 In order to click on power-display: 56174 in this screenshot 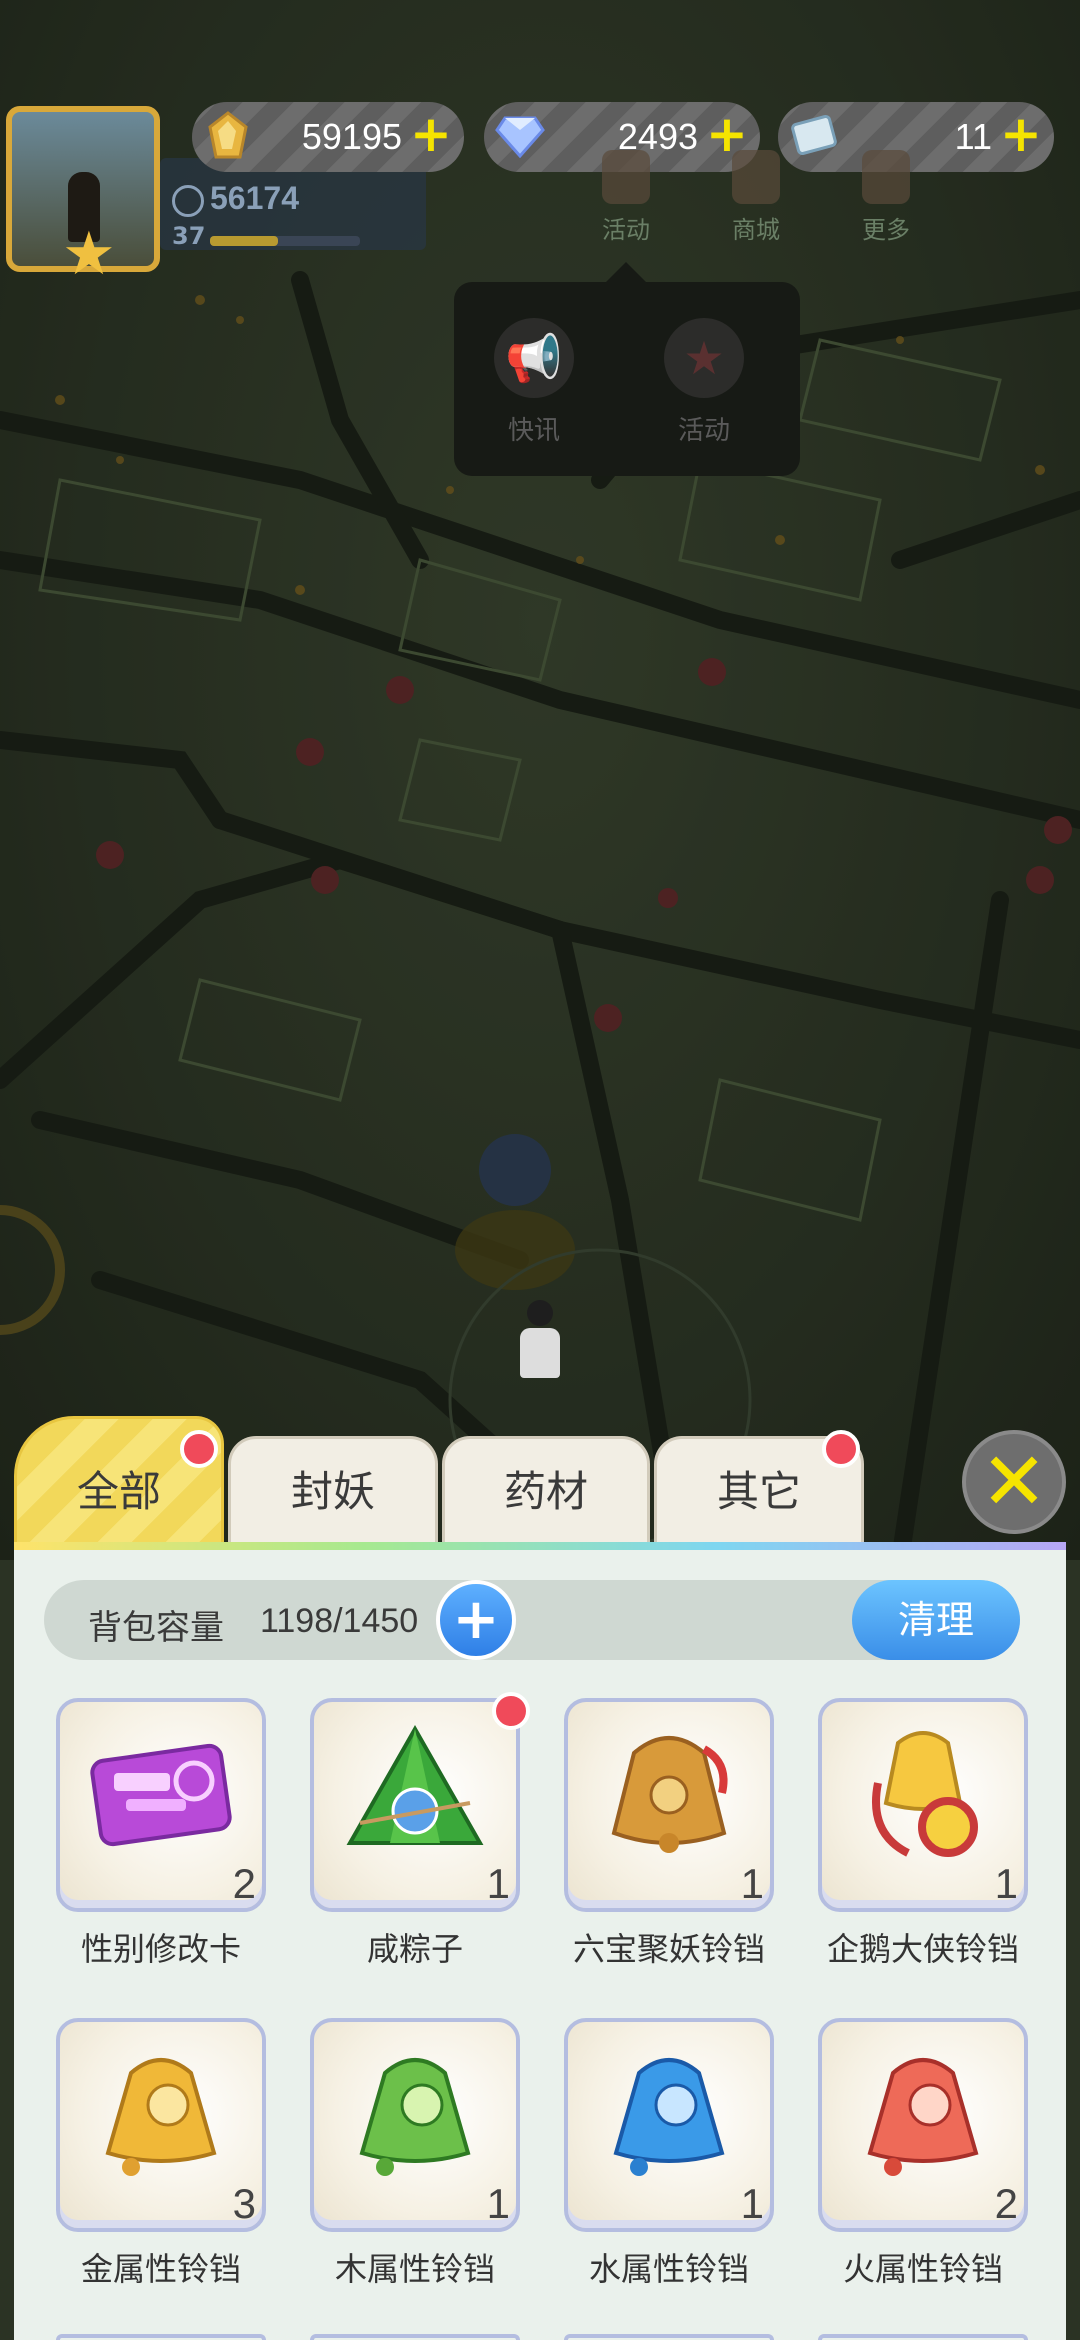, I will do `click(235, 198)`.